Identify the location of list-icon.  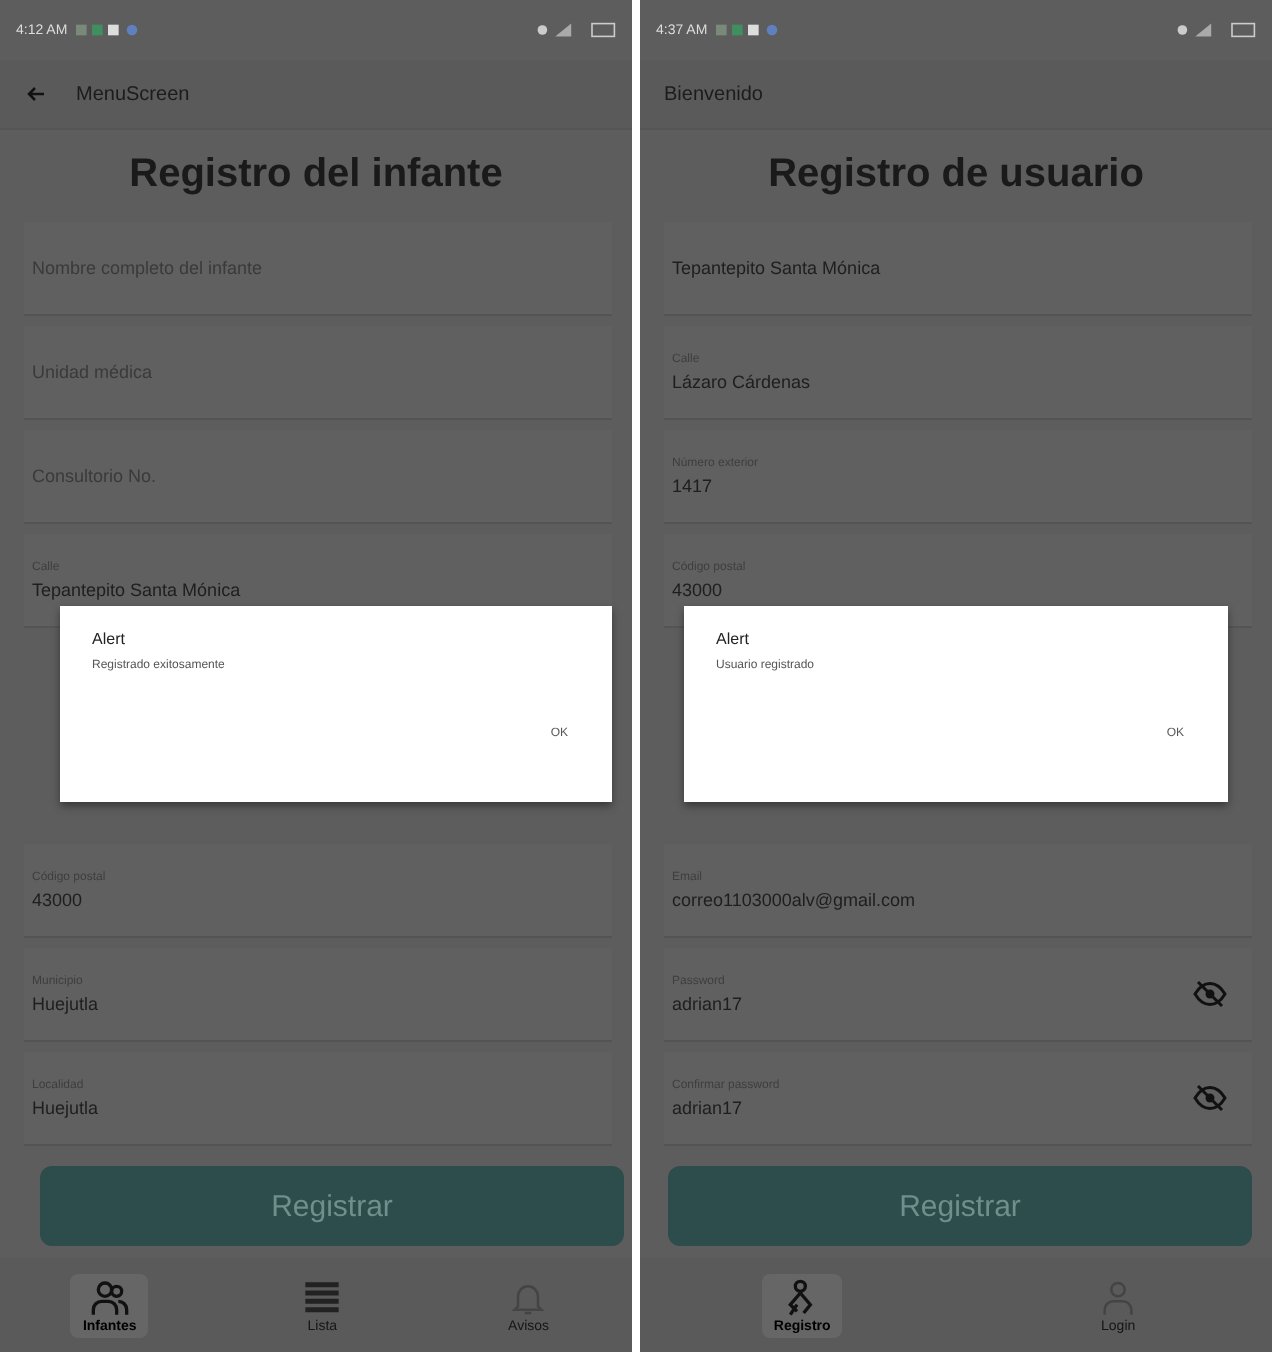
(322, 1297).